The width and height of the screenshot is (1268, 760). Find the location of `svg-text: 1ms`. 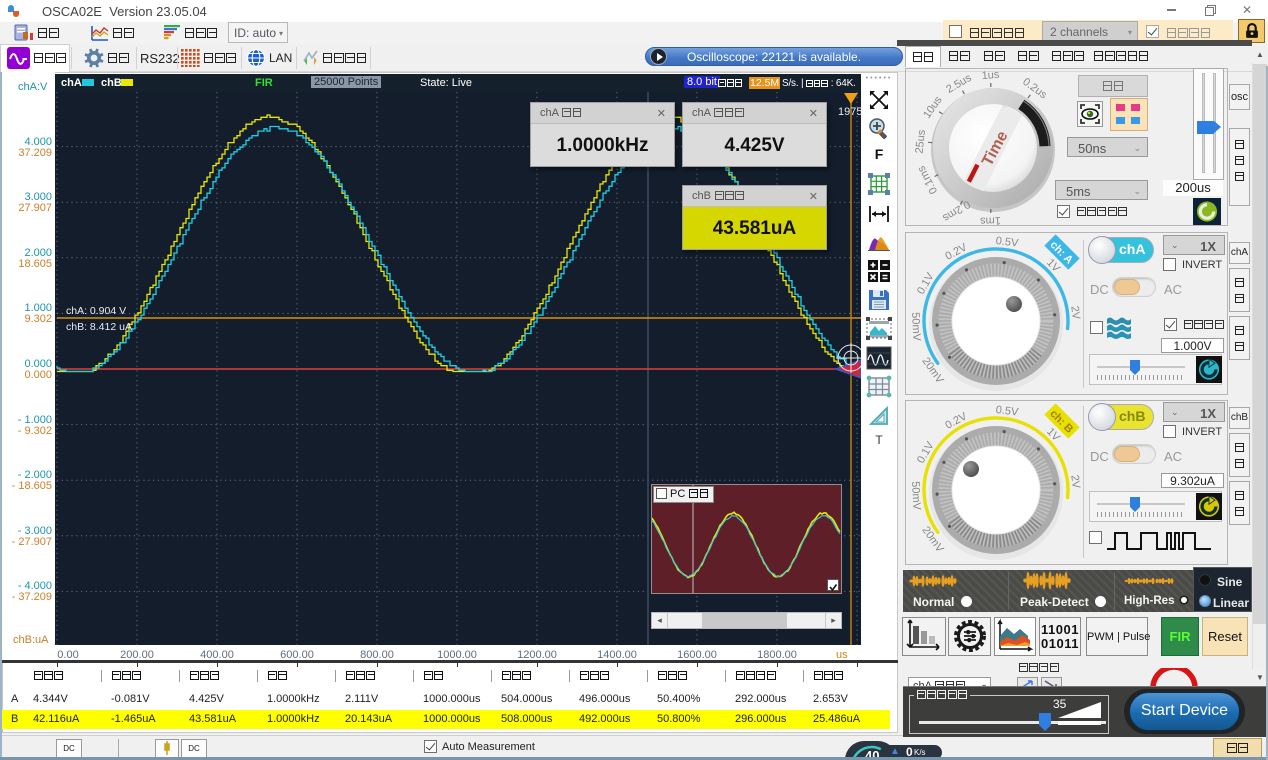

svg-text: 1ms is located at coordinates (990, 220).